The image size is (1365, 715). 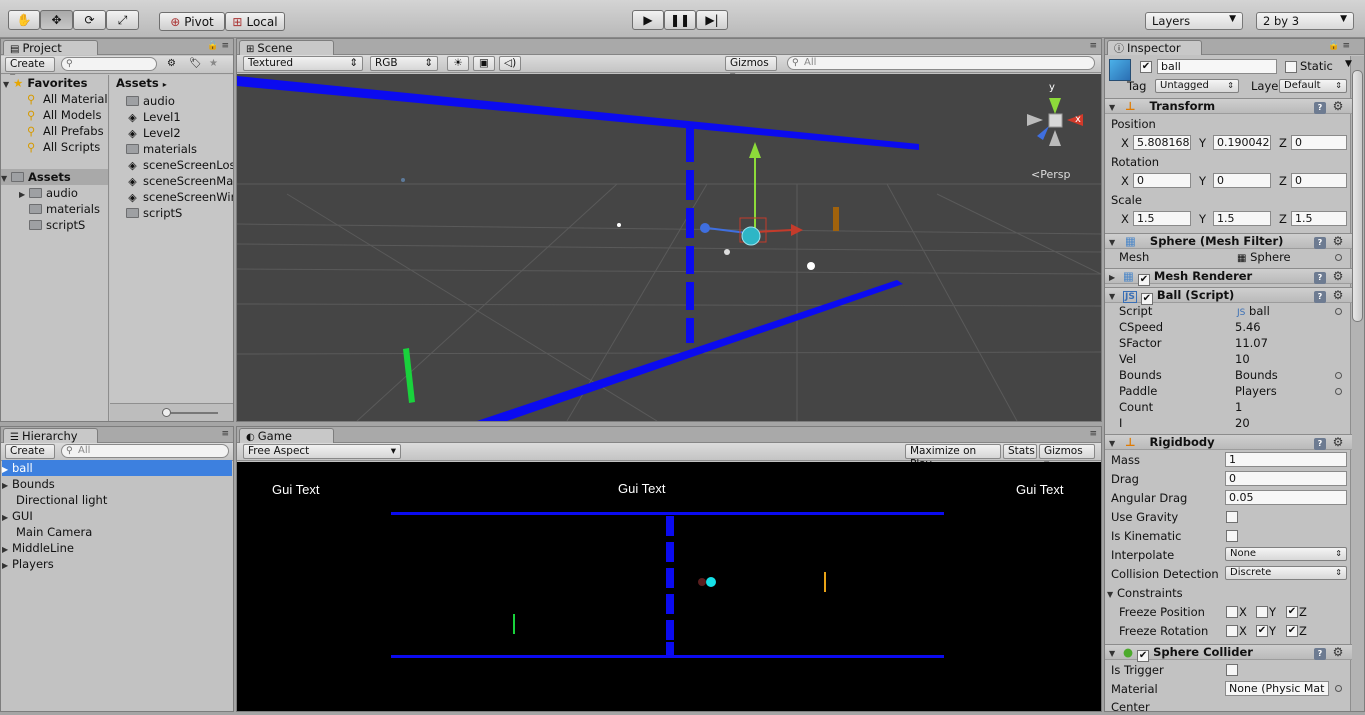 I want to click on favorite-item: ⚲ All Scripts, so click(x=63, y=147).